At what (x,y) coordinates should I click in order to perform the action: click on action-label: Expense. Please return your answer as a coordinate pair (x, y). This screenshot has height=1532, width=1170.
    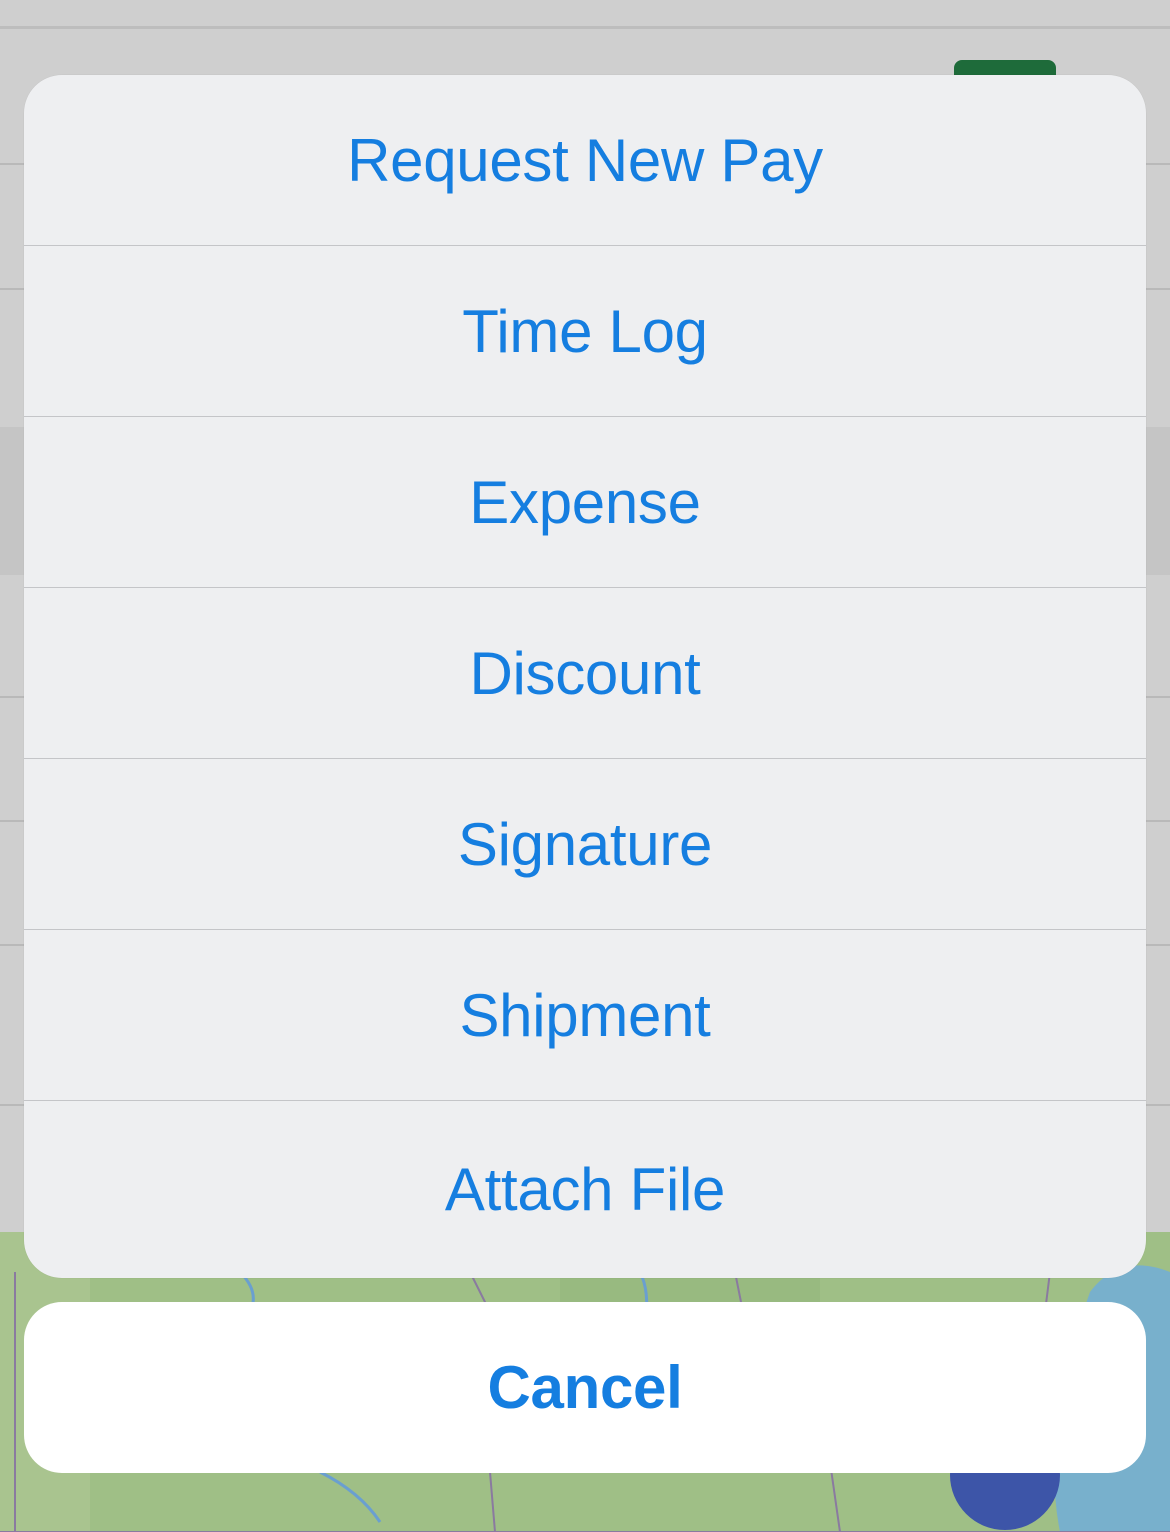
    Looking at the image, I should click on (585, 502).